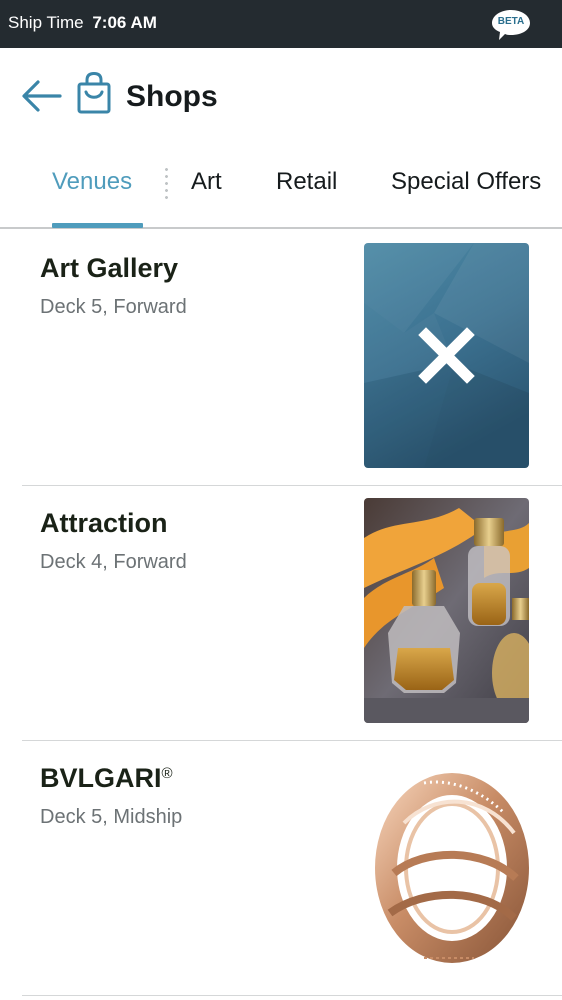  I want to click on venue-name: BVLGARI®, so click(106, 778).